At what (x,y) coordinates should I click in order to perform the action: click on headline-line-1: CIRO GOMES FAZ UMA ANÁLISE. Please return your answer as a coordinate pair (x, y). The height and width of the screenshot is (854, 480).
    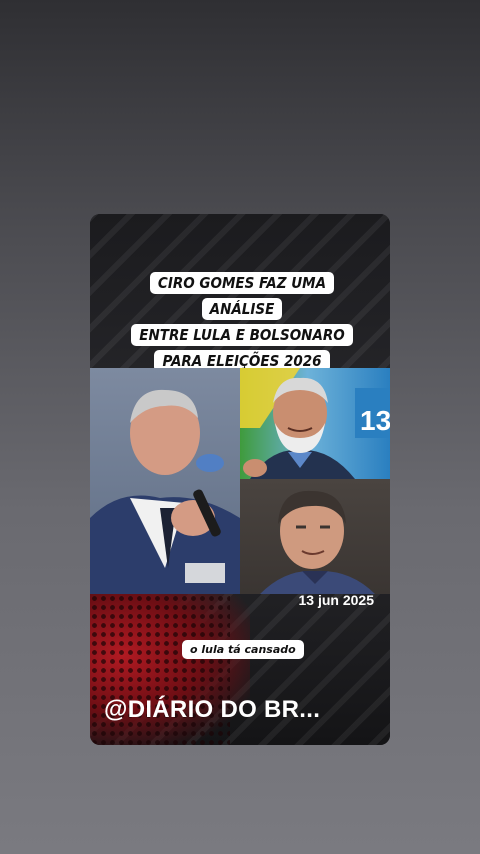
    Looking at the image, I should click on (242, 296).